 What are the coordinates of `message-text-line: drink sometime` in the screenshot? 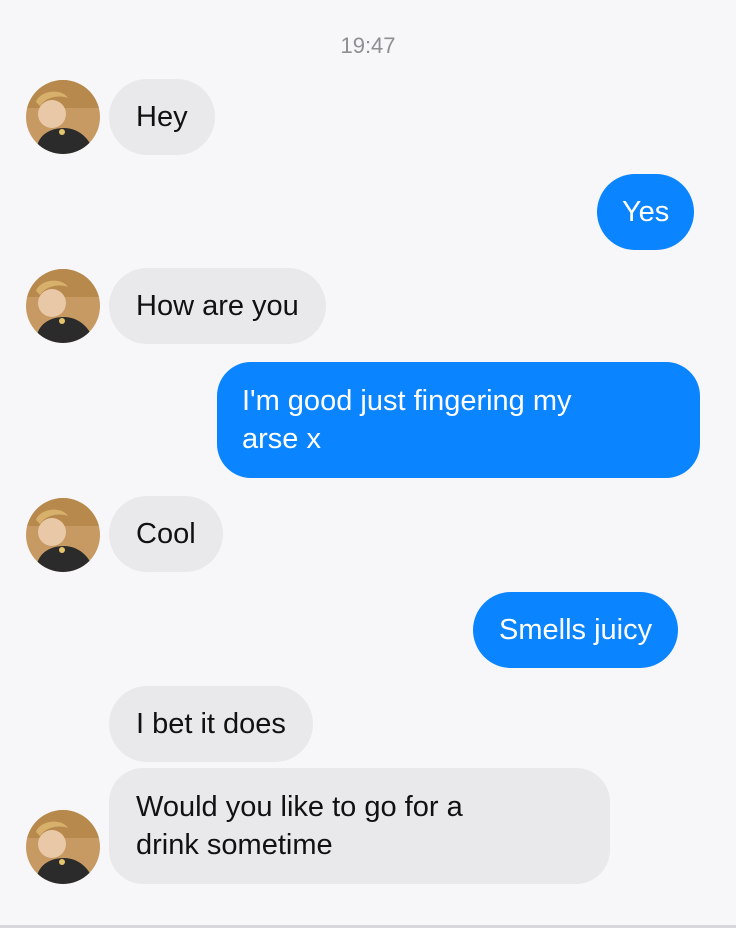 It's located at (234, 845).